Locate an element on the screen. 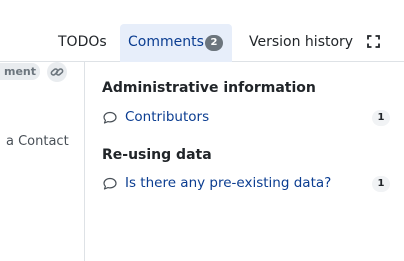  tab-version-history: Version history is located at coordinates (301, 43).